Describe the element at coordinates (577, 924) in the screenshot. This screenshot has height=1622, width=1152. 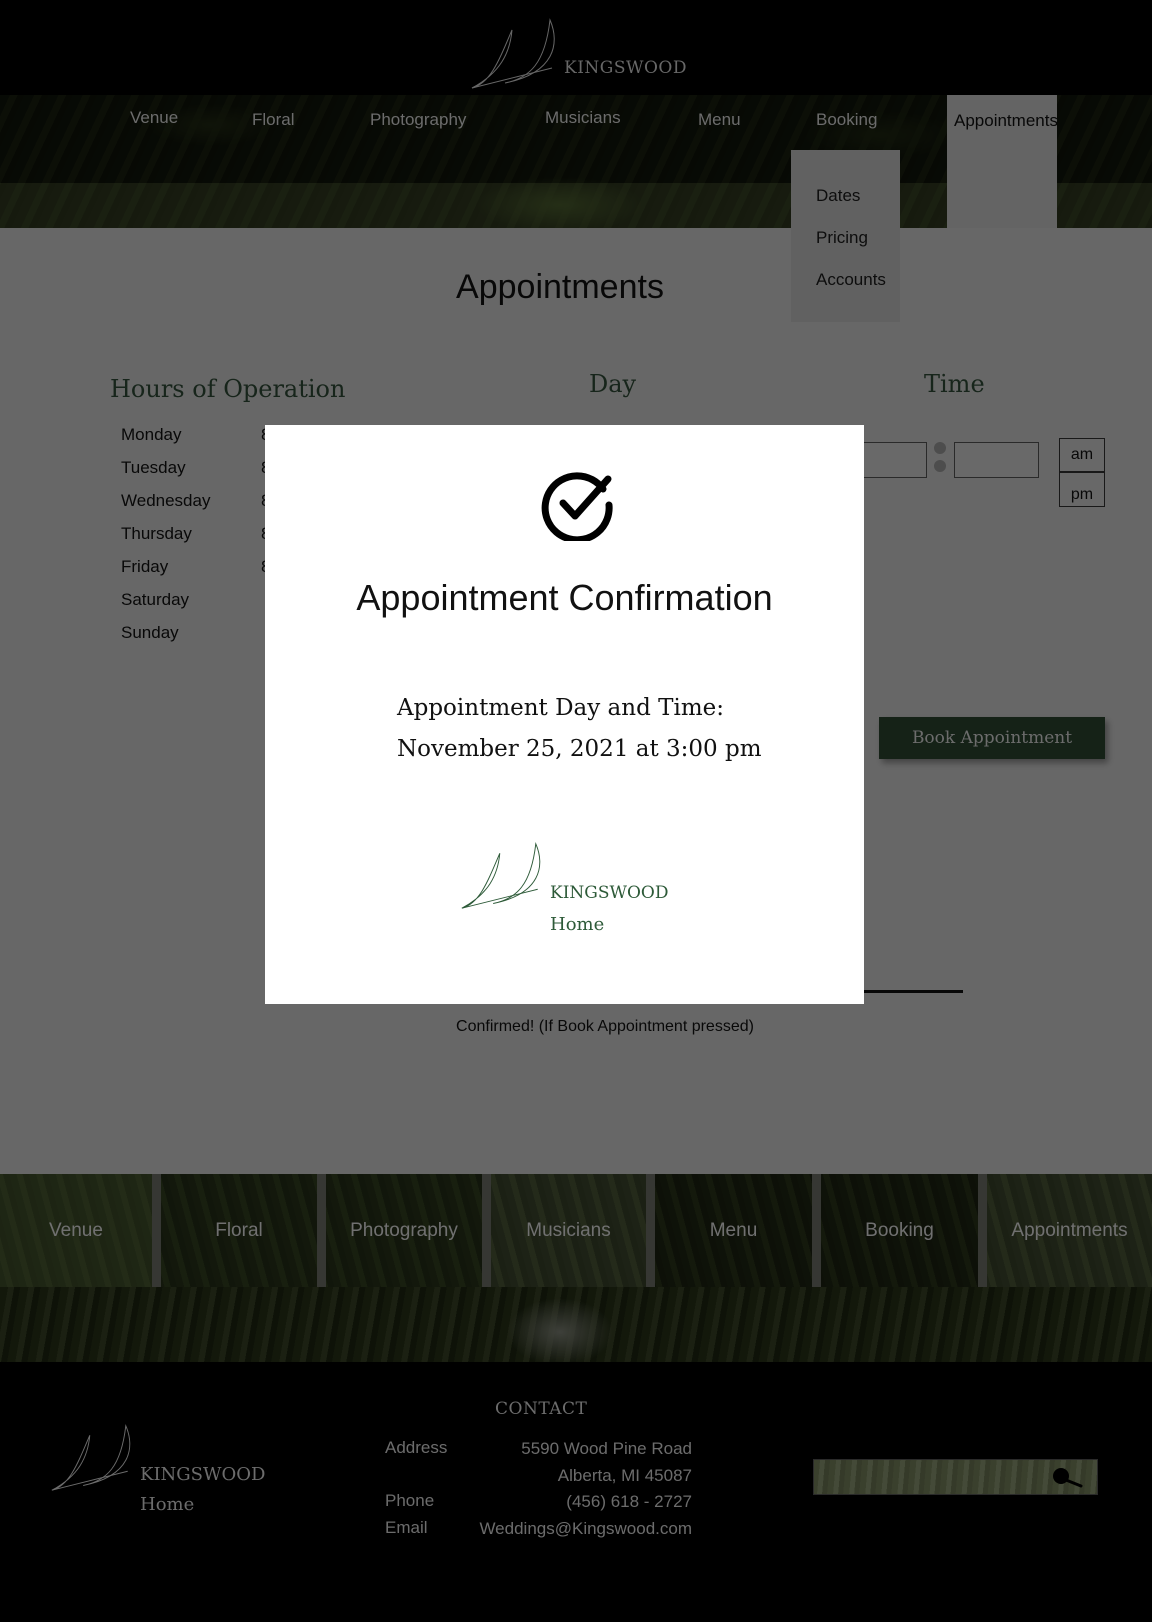
I see `modal-home-link: Home` at that location.